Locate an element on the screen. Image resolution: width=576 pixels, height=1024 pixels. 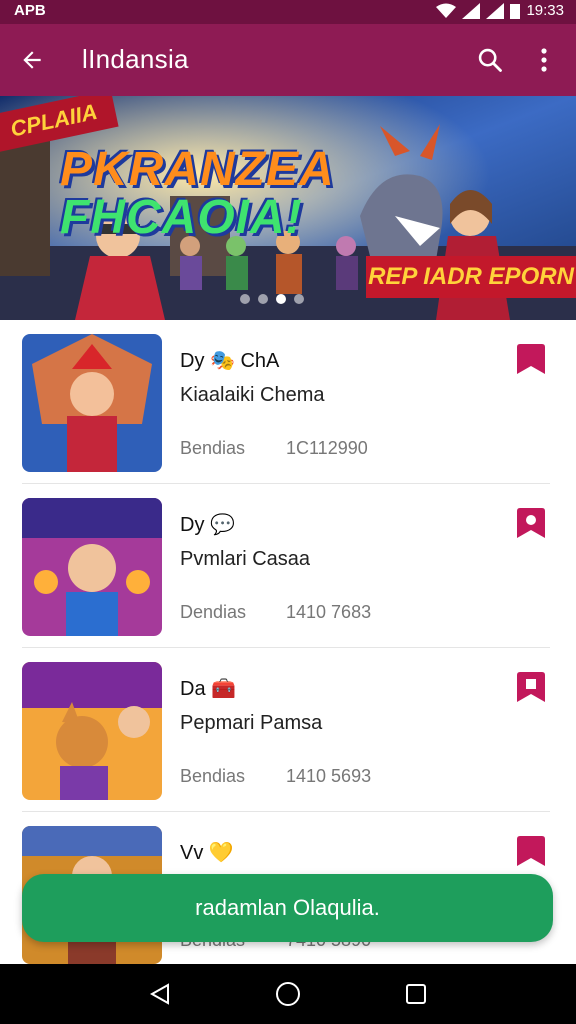
item-title: Dy 🎭 ChA is located at coordinates (230, 361).